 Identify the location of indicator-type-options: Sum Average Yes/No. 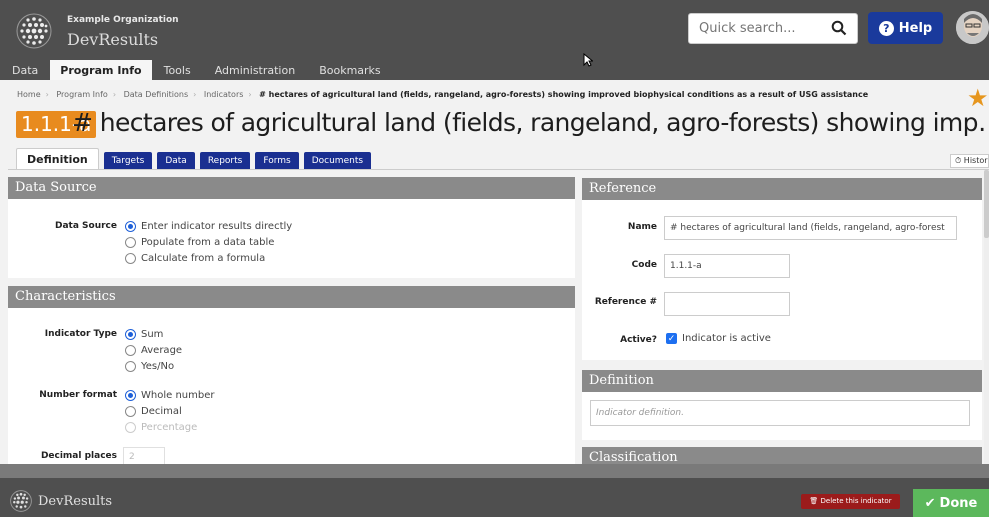
(153, 350).